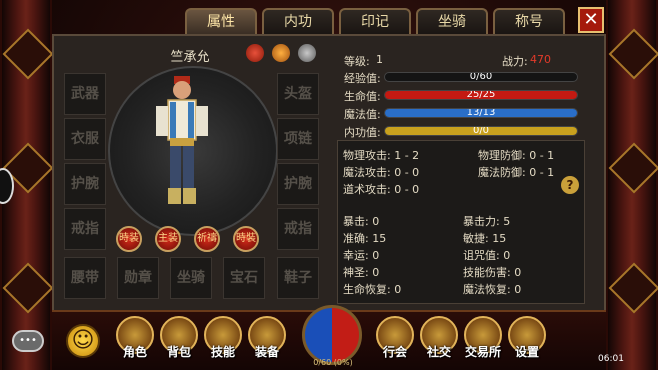 This screenshot has height=370, width=658. Describe the element at coordinates (439, 351) in the screenshot. I see `social-menu-label: 社交` at that location.